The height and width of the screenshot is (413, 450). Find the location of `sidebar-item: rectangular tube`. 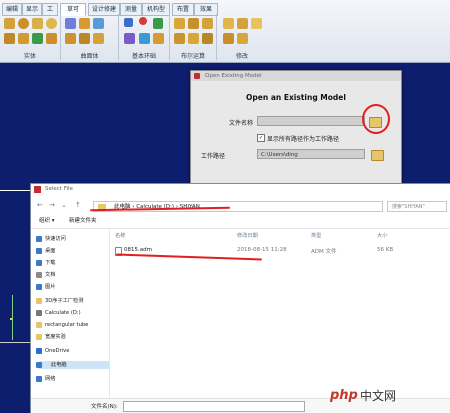

sidebar-item: rectangular tube is located at coordinates (62, 325).